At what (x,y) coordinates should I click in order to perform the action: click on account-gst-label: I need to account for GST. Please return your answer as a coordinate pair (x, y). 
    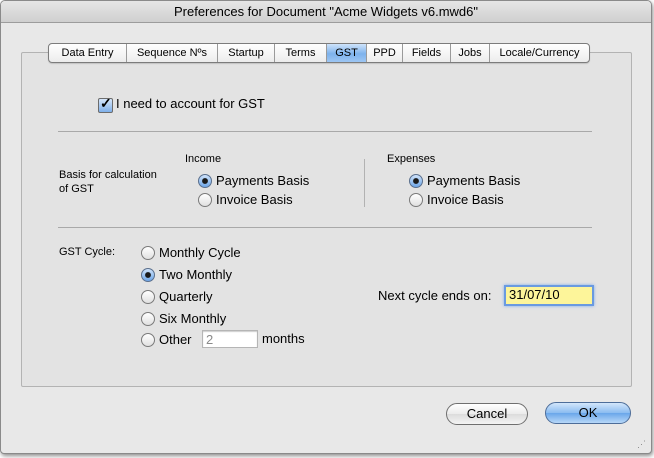
    Looking at the image, I should click on (190, 103).